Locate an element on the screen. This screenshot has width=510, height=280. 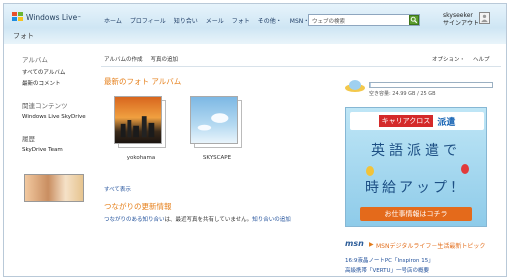
ad-cta-button: お仕事情報はコチラ is located at coordinates (416, 214).